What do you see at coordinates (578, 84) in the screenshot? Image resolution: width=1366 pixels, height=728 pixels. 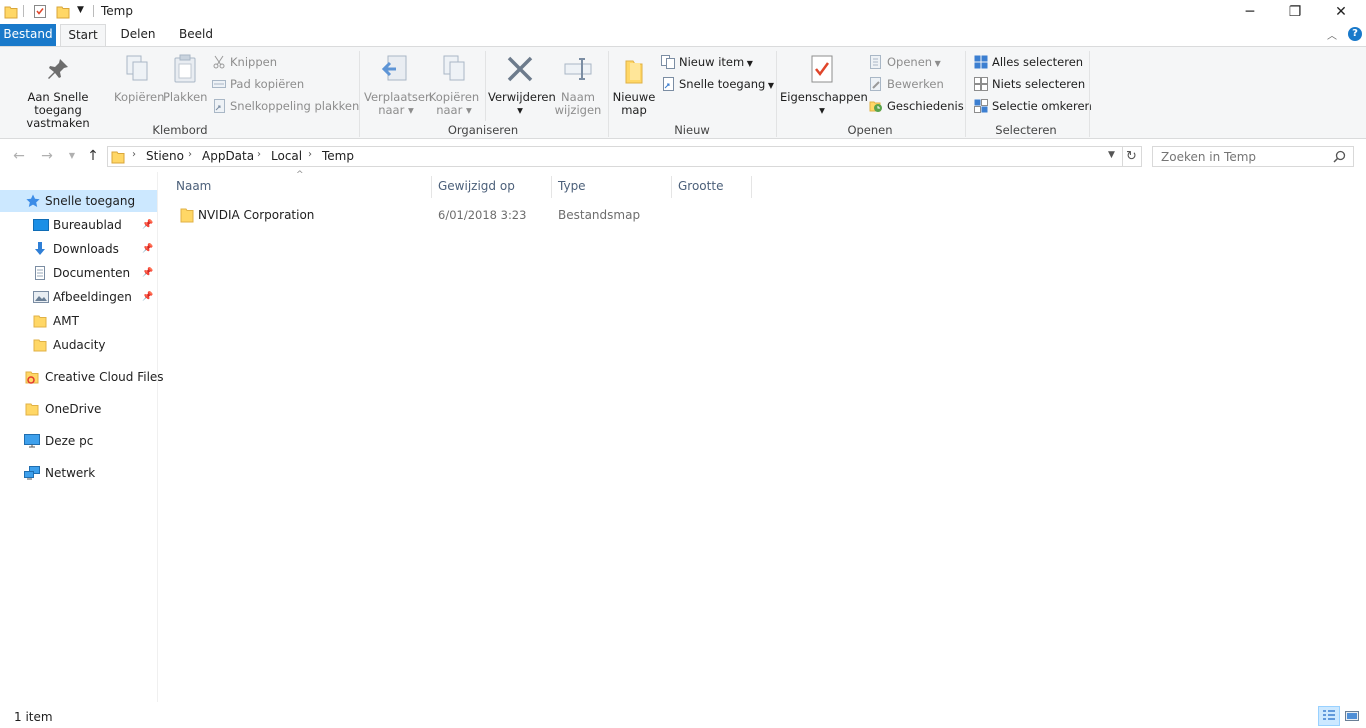 I see `rename-button: Naam wijzigen` at bounding box center [578, 84].